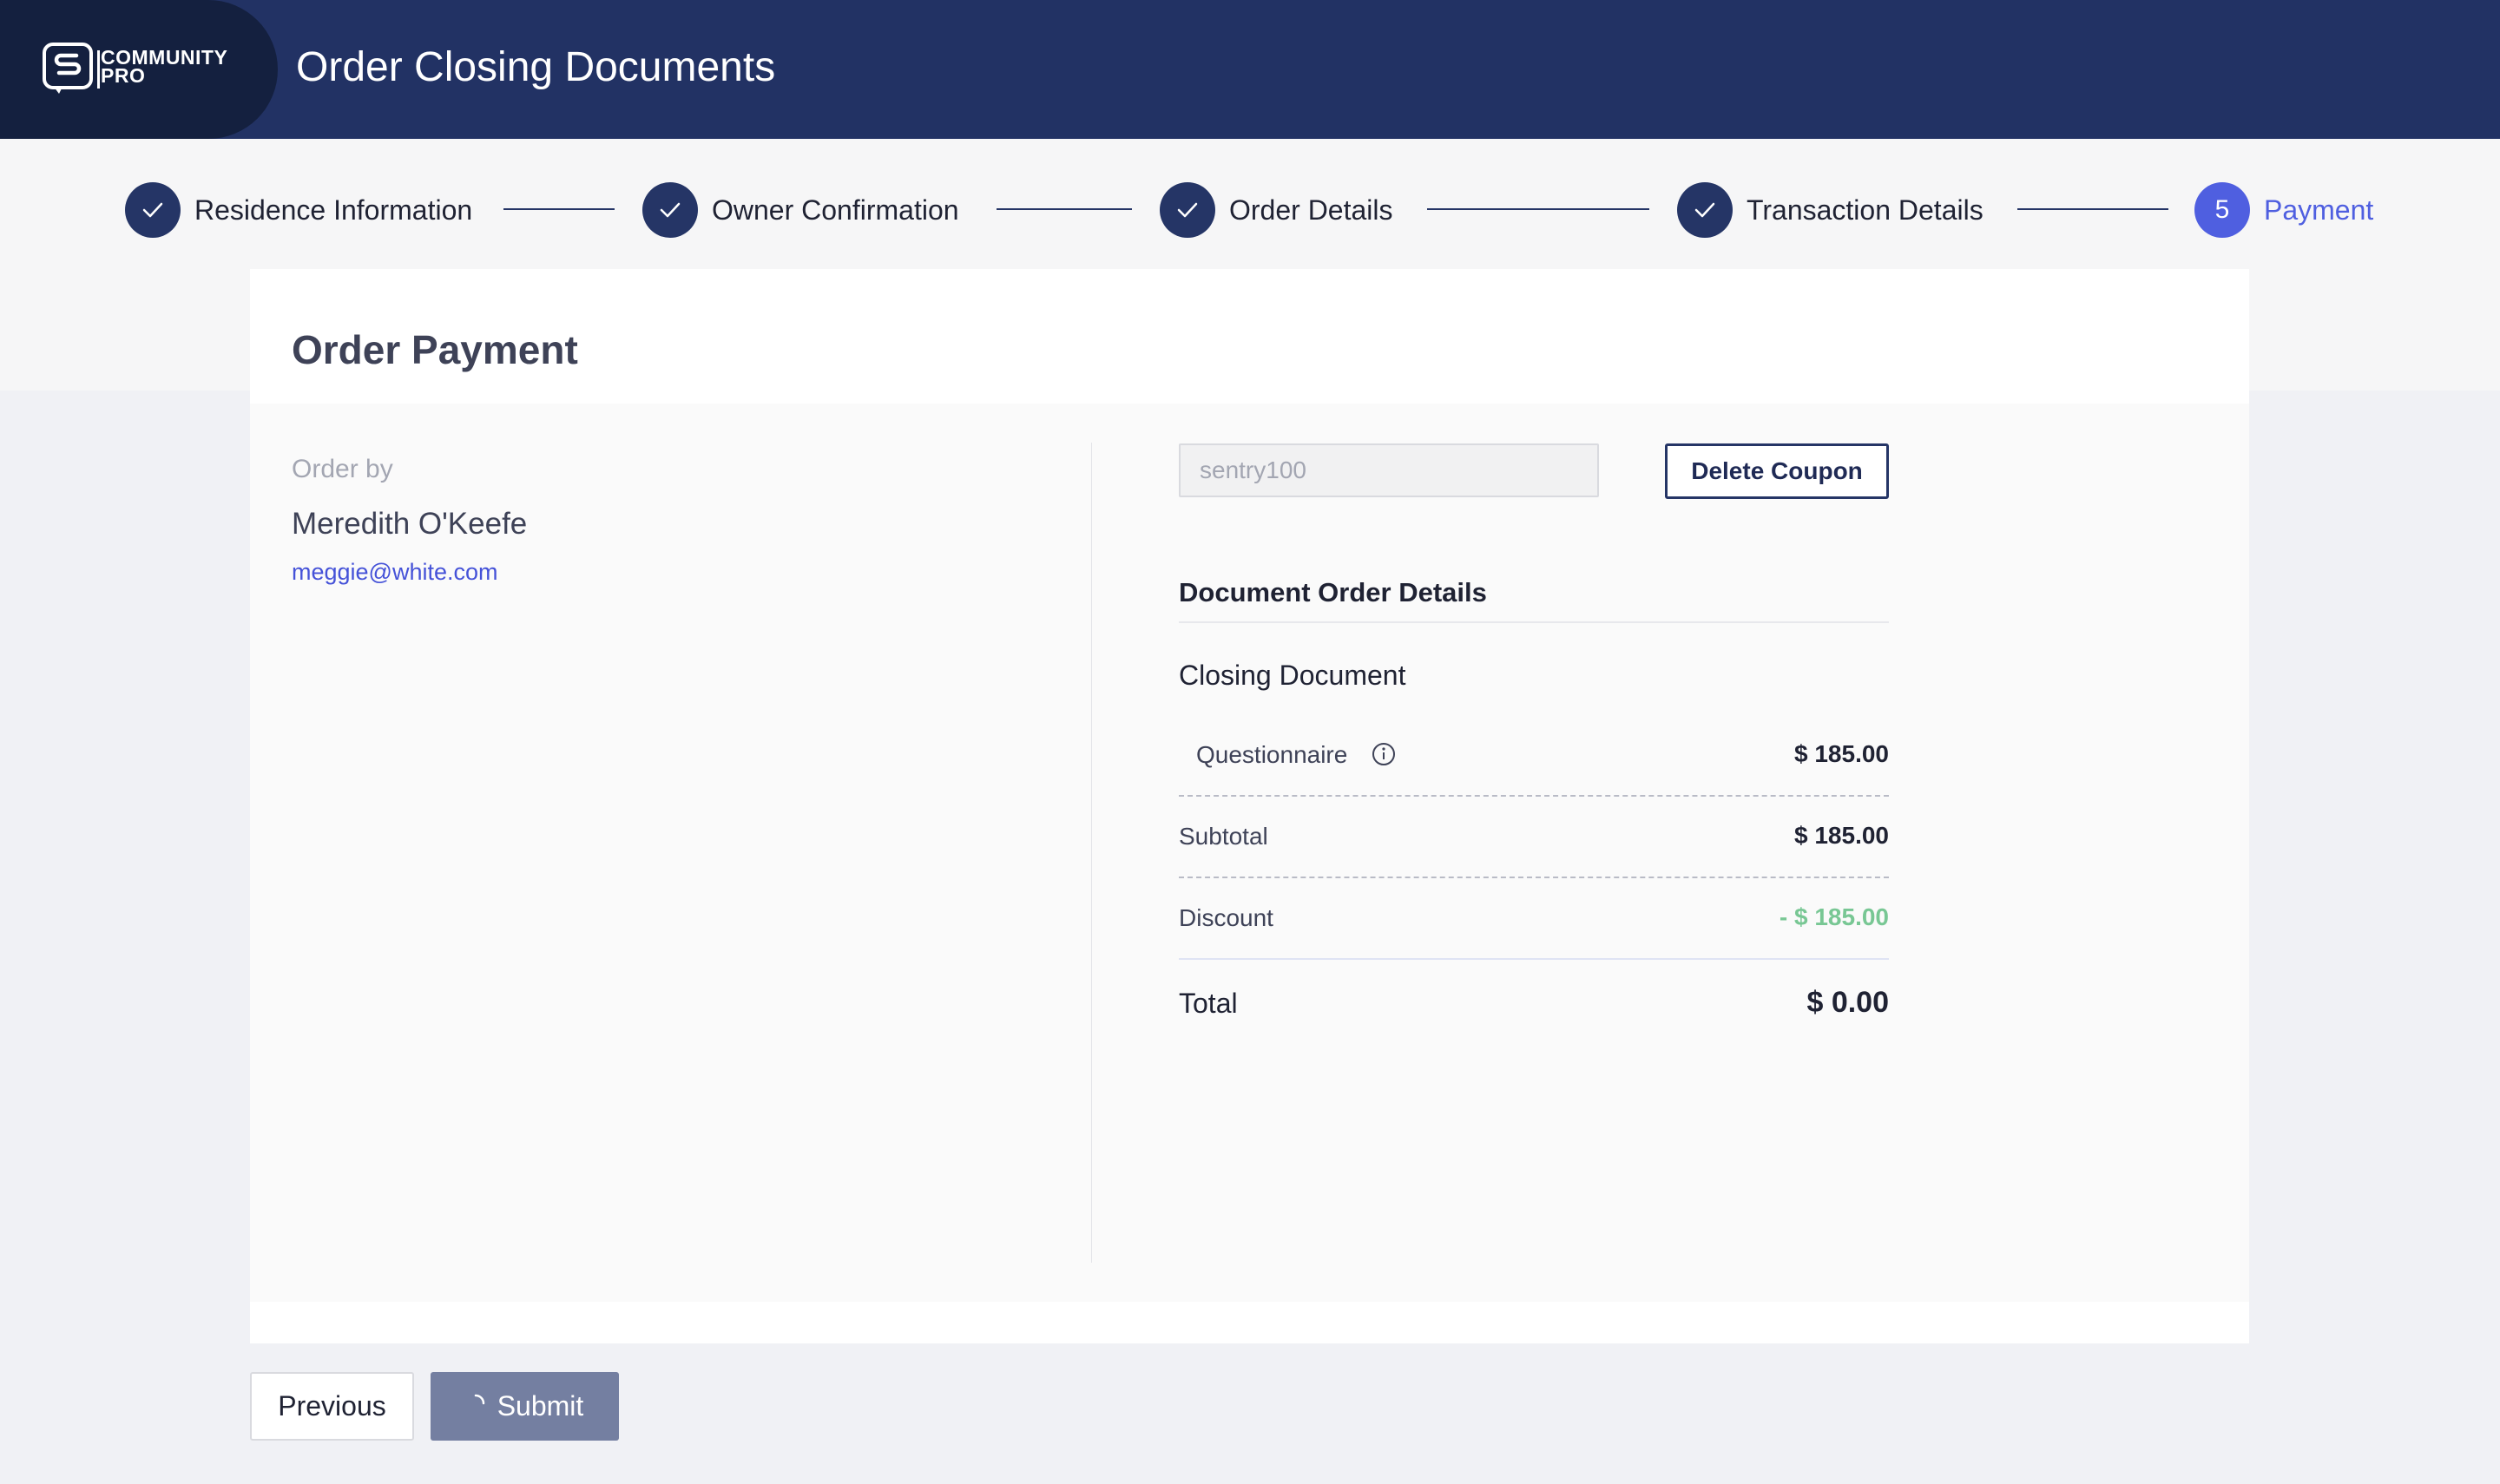 Image resolution: width=2500 pixels, height=1484 pixels. Describe the element at coordinates (1249, 1322) in the screenshot. I see `card-footer` at that location.